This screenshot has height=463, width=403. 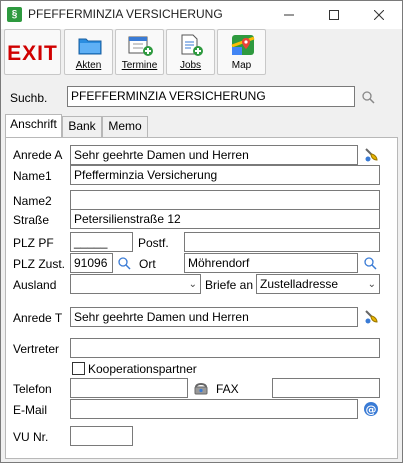 What do you see at coordinates (38, 155) in the screenshot?
I see `anrede-a-label: Anrede A` at bounding box center [38, 155].